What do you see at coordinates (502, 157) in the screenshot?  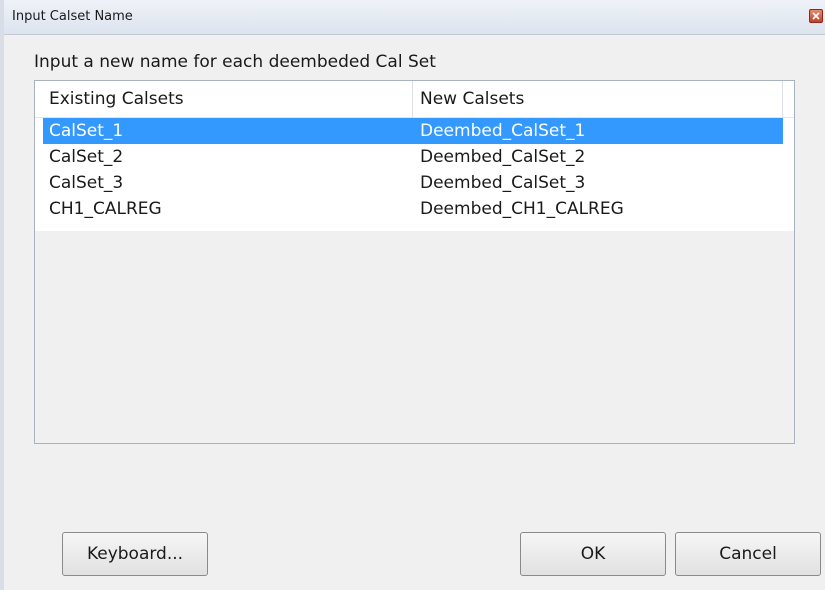 I see `cell-new-calset: Deembed_CalSet_2` at bounding box center [502, 157].